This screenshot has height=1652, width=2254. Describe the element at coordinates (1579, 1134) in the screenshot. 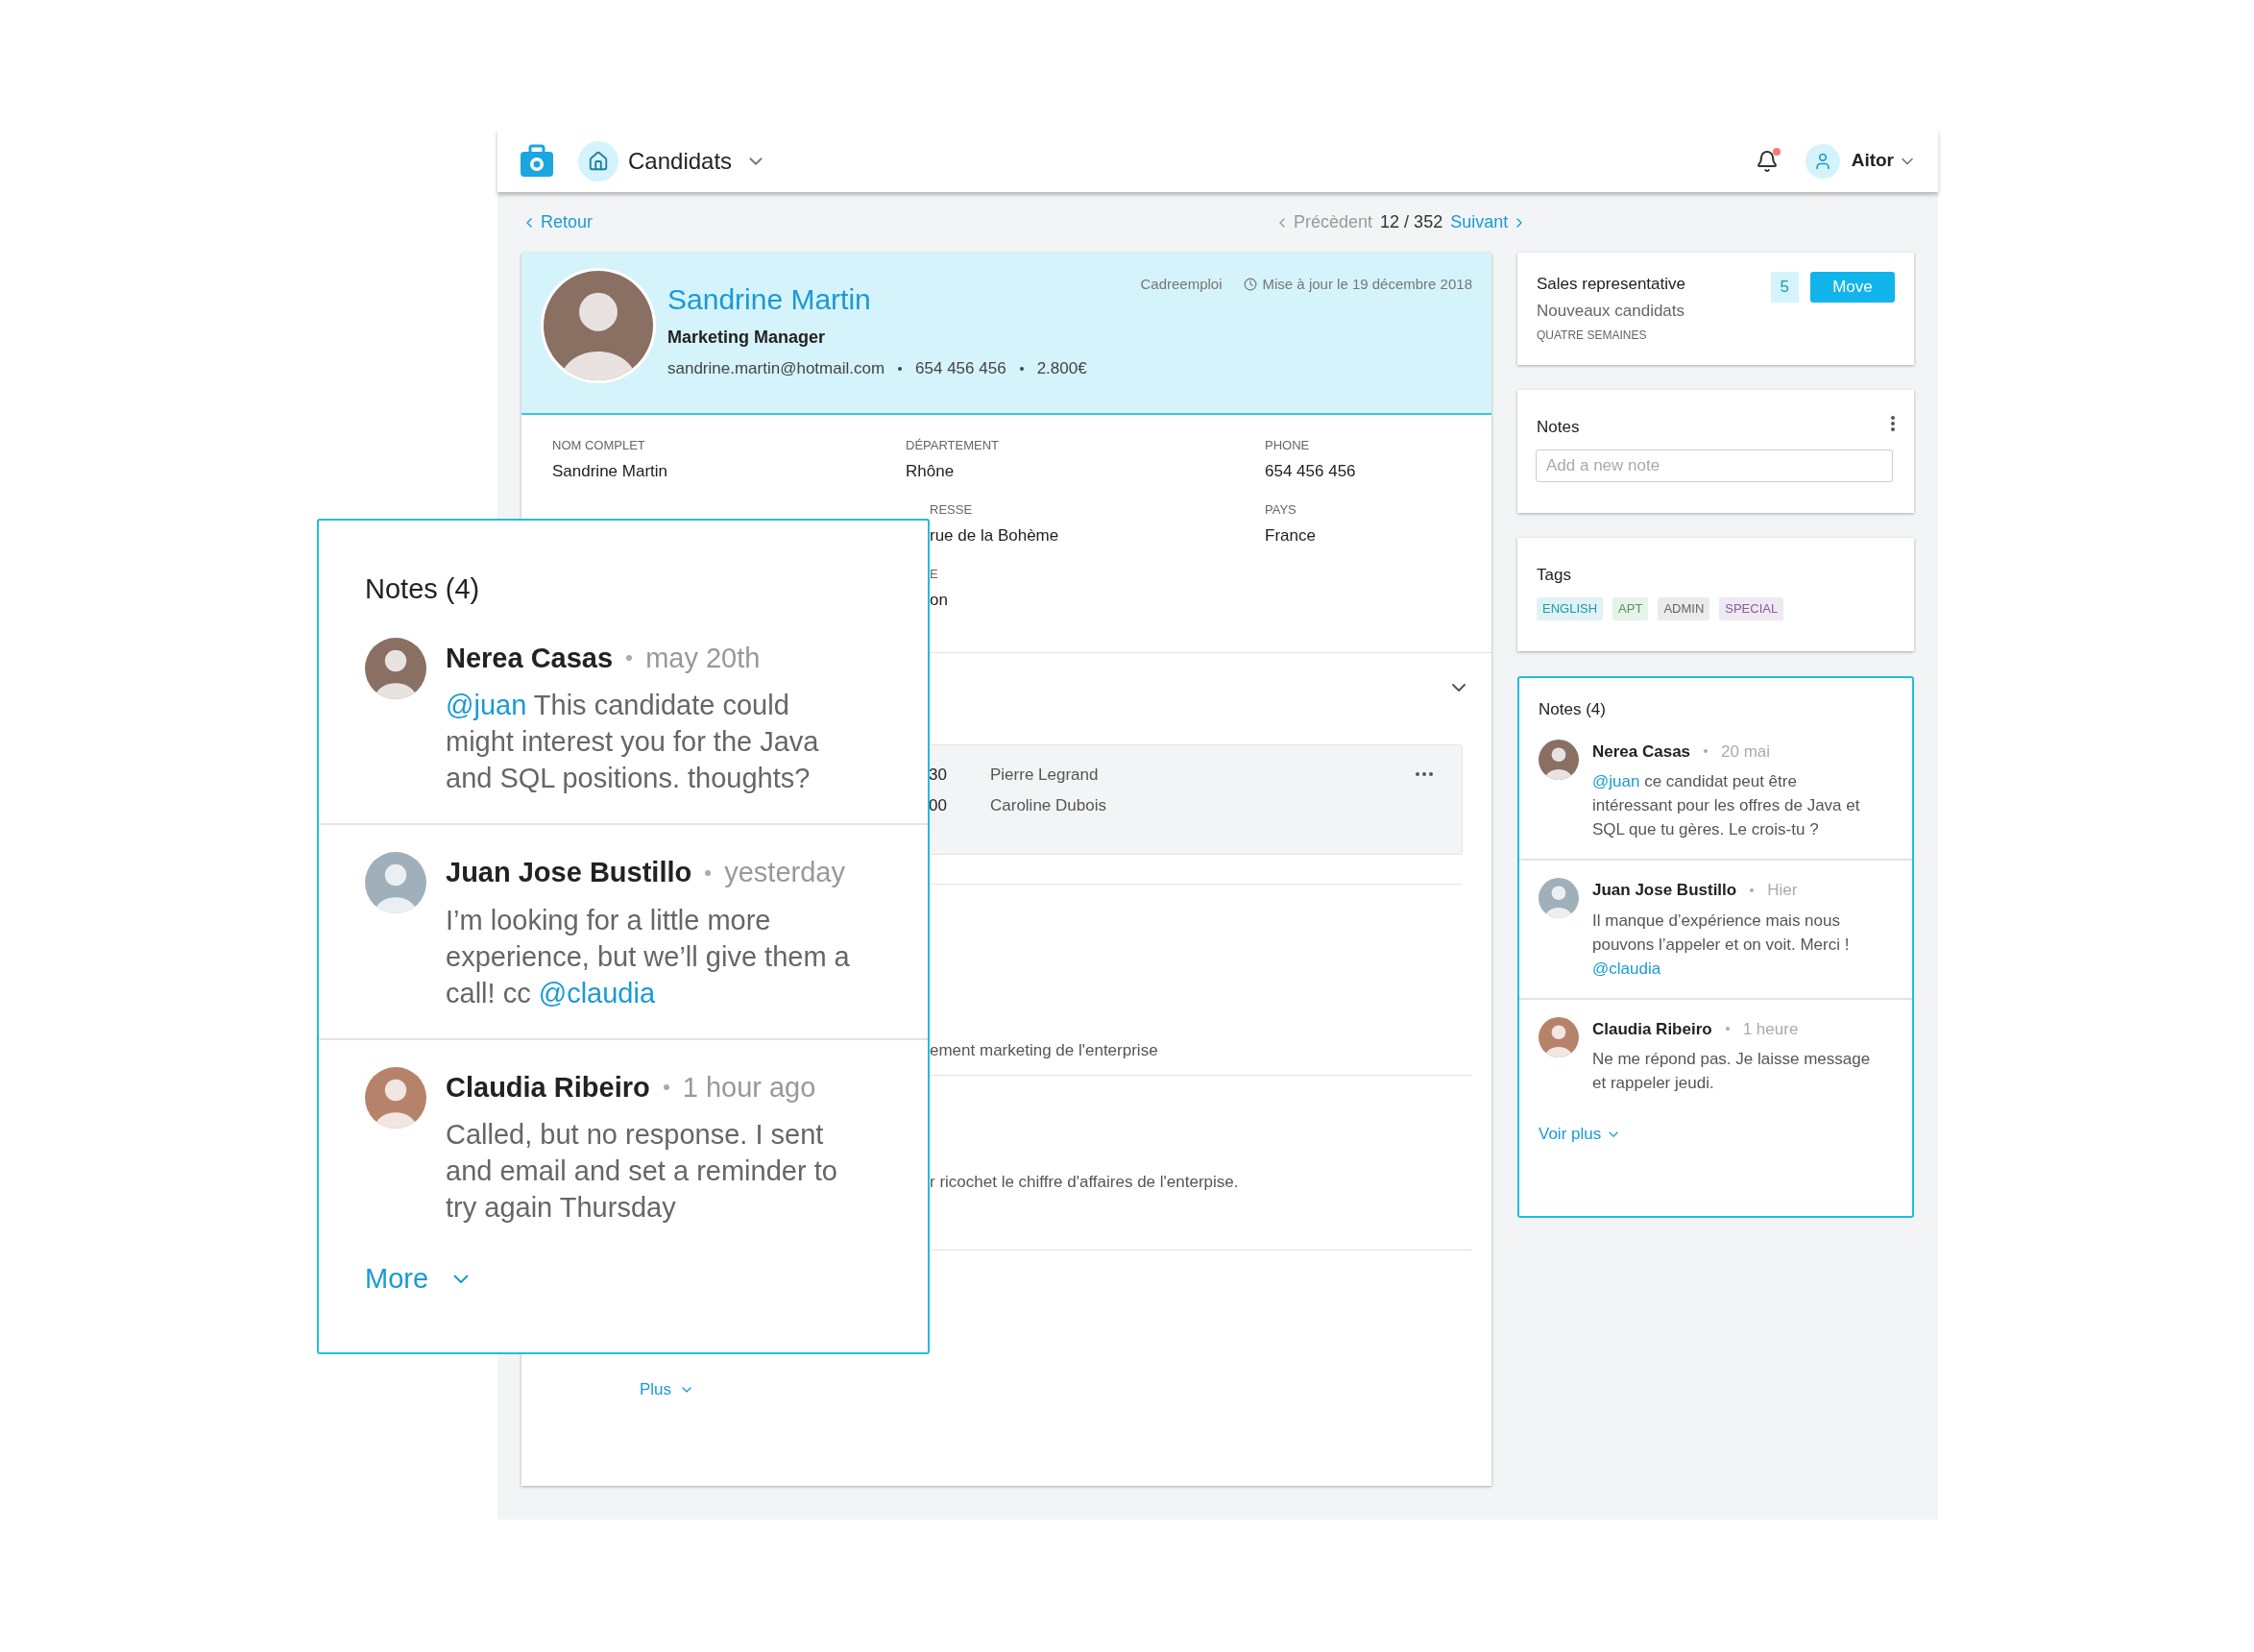

I see `more-link: Voir plus` at that location.